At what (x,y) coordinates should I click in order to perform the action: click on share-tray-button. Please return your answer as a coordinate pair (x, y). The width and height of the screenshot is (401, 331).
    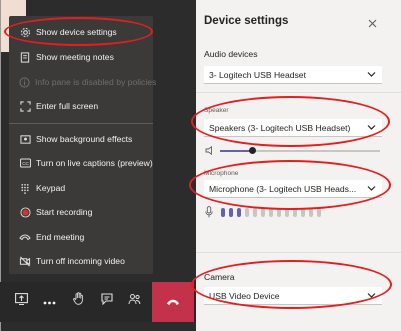
    Looking at the image, I should click on (21, 301).